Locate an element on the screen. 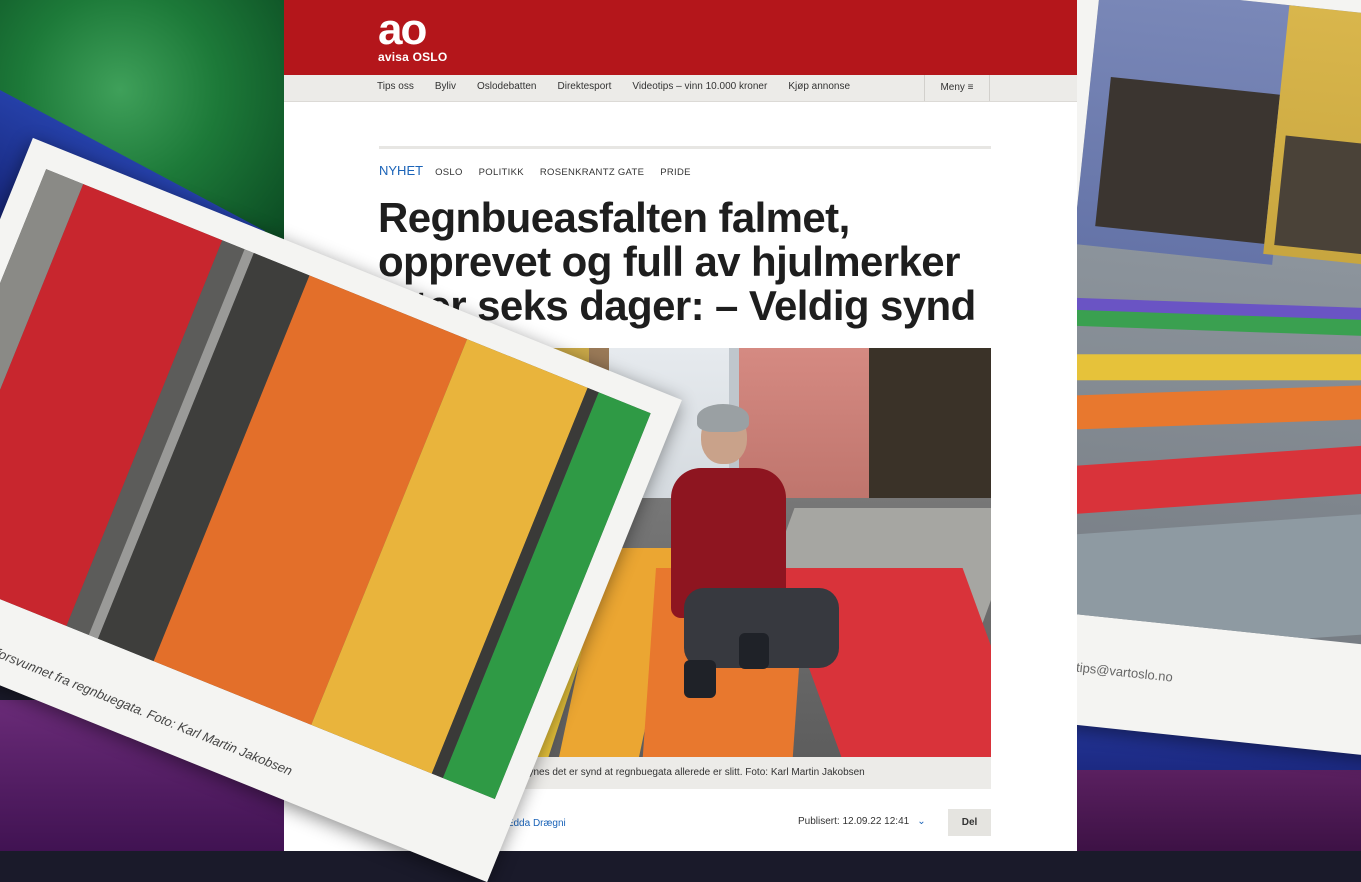 Image resolution: width=1361 pixels, height=882 pixels. site-header: ao avisa OSLO is located at coordinates (680, 37).